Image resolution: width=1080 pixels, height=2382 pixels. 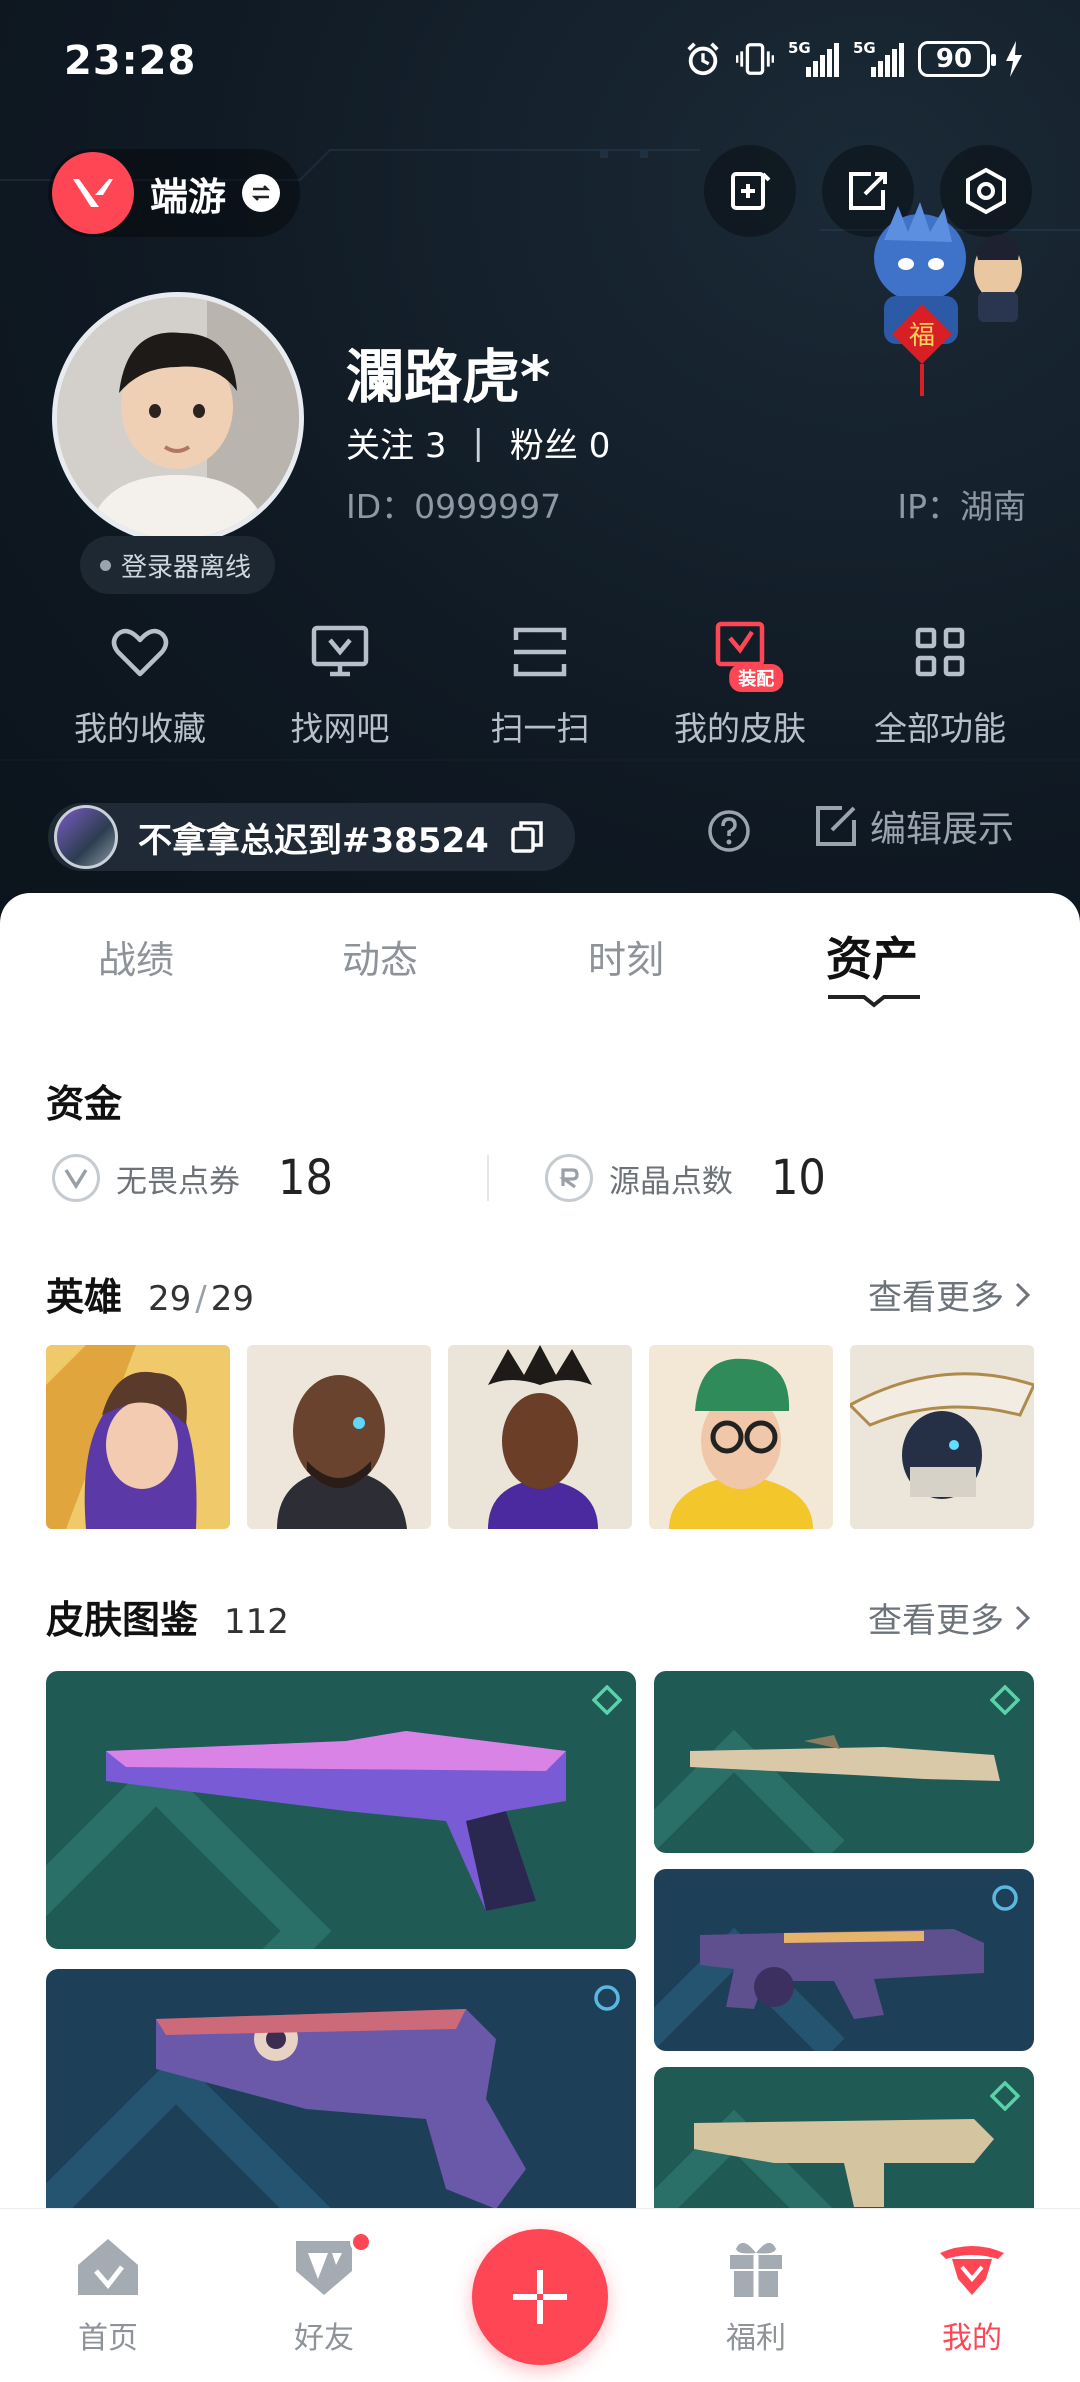 What do you see at coordinates (105, 565) in the screenshot?
I see `status-dot` at bounding box center [105, 565].